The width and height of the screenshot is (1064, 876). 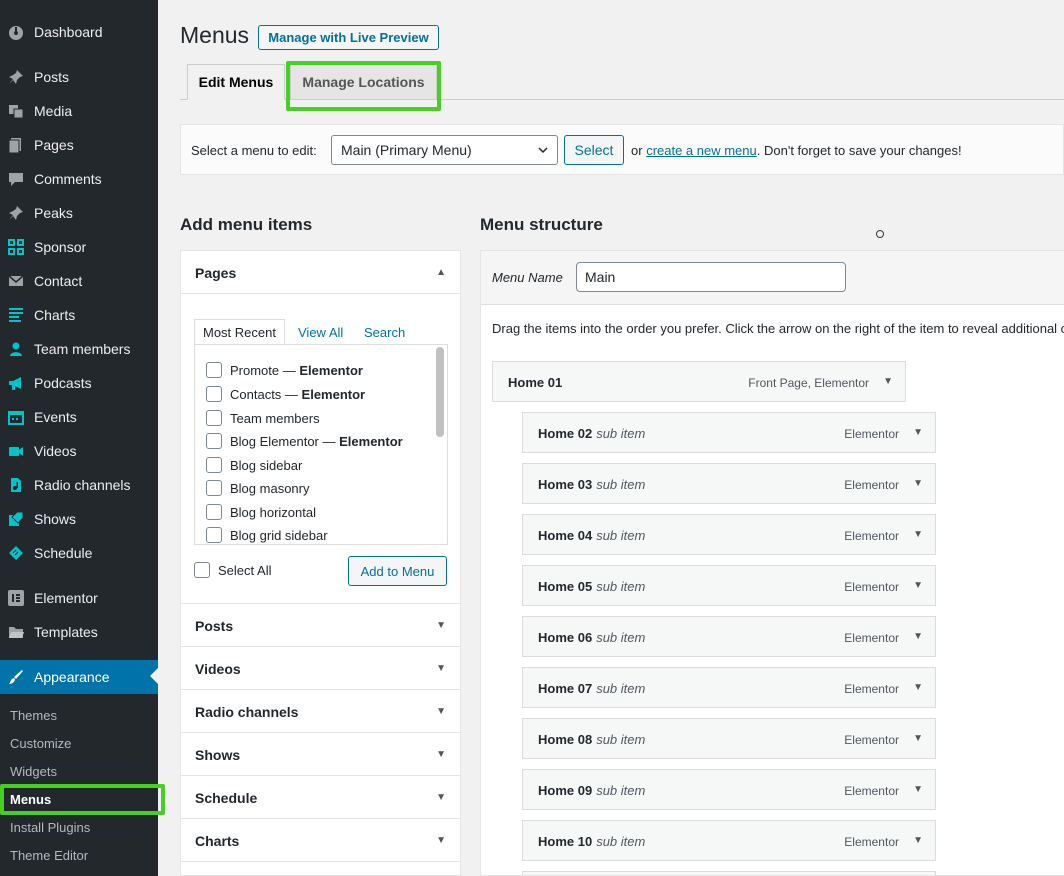 What do you see at coordinates (79, 315) in the screenshot?
I see `sidebar-item-charts: Charts` at bounding box center [79, 315].